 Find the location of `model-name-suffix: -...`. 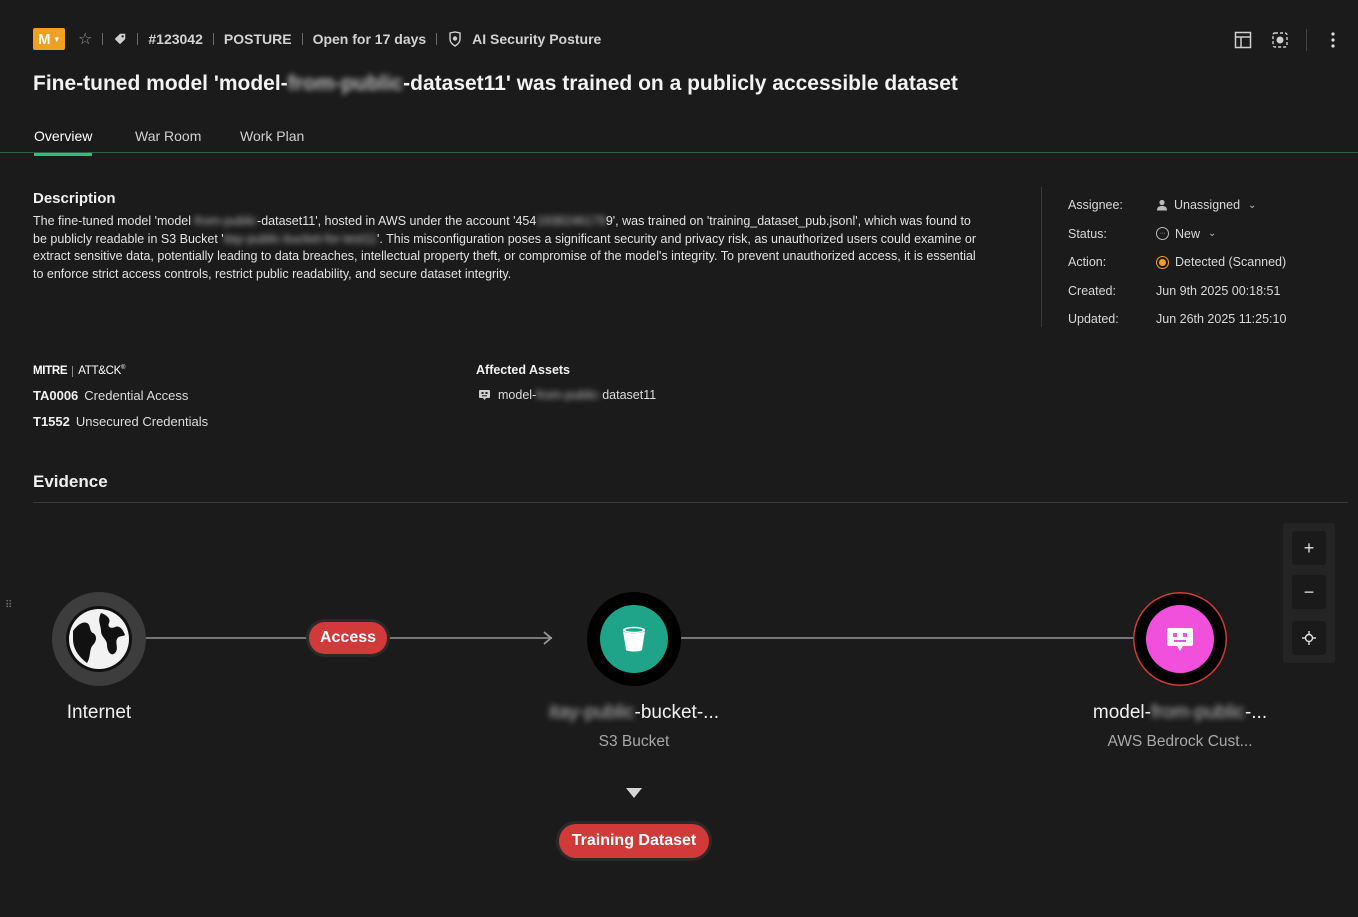

model-name-suffix: -... is located at coordinates (1256, 712).